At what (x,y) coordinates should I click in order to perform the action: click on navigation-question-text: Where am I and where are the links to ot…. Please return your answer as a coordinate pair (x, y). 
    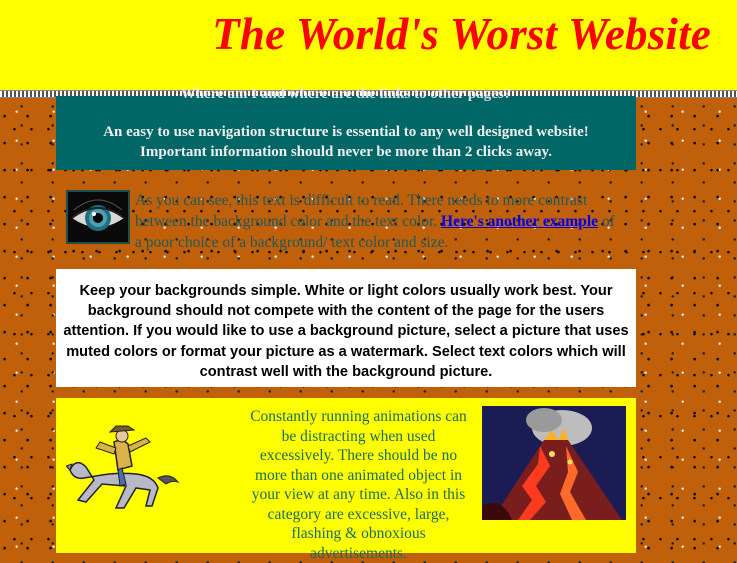
    Looking at the image, I should click on (346, 94).